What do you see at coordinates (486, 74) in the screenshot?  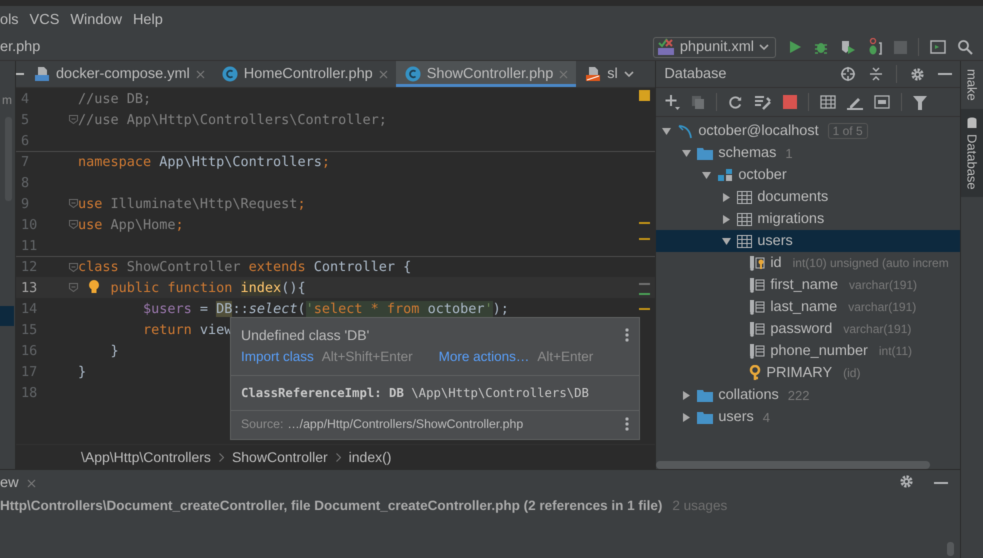 I see `editor-tab: ShowController.php` at bounding box center [486, 74].